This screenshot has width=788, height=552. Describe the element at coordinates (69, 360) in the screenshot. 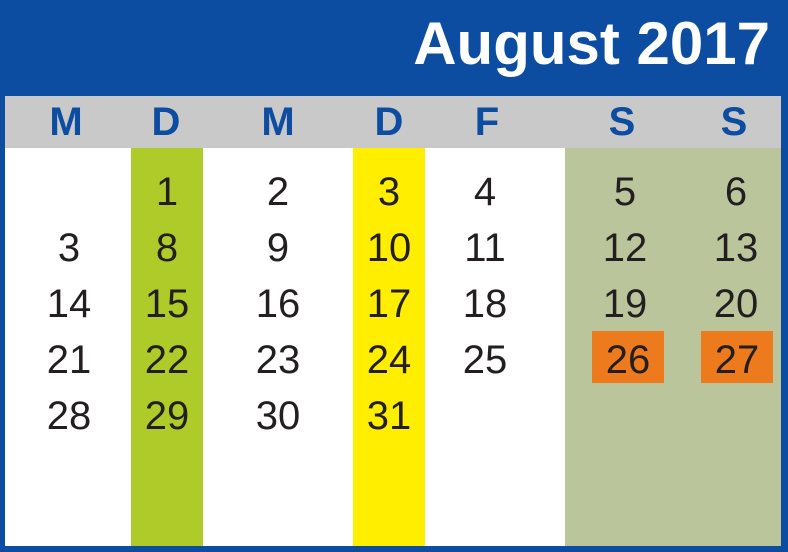

I see `day-cell: 21` at that location.